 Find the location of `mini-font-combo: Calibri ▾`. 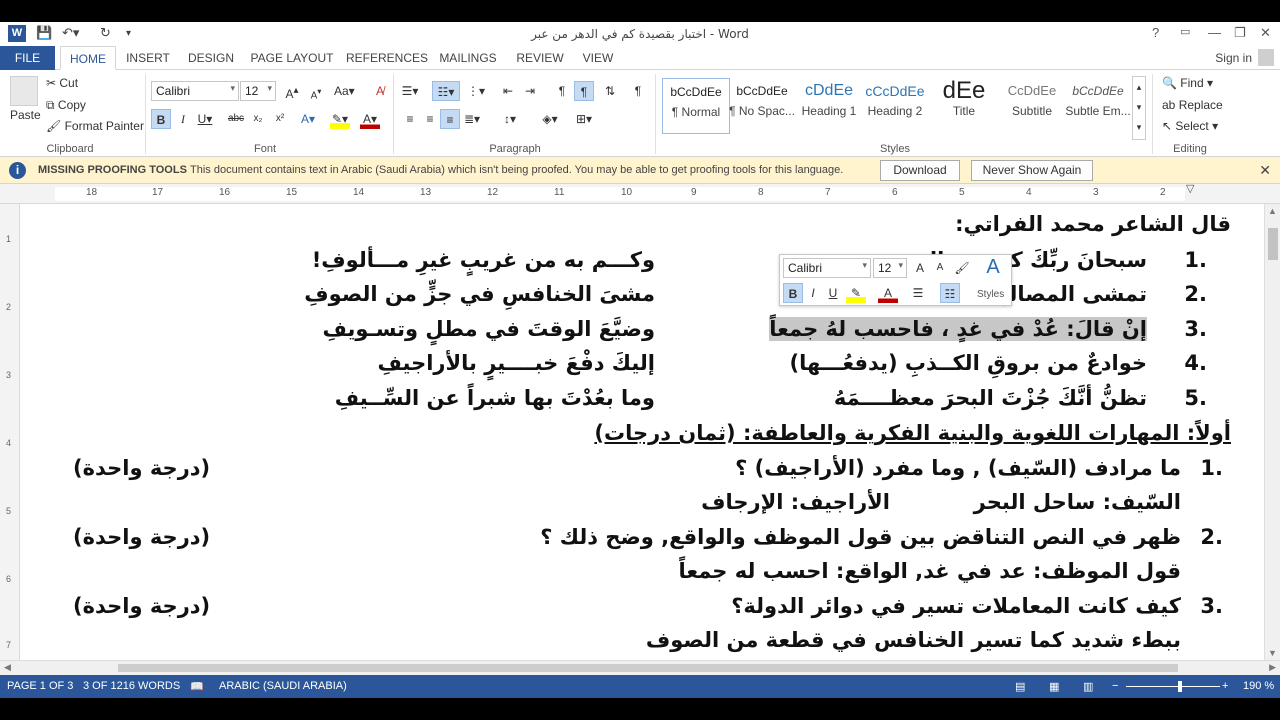

mini-font-combo: Calibri ▾ is located at coordinates (827, 268).